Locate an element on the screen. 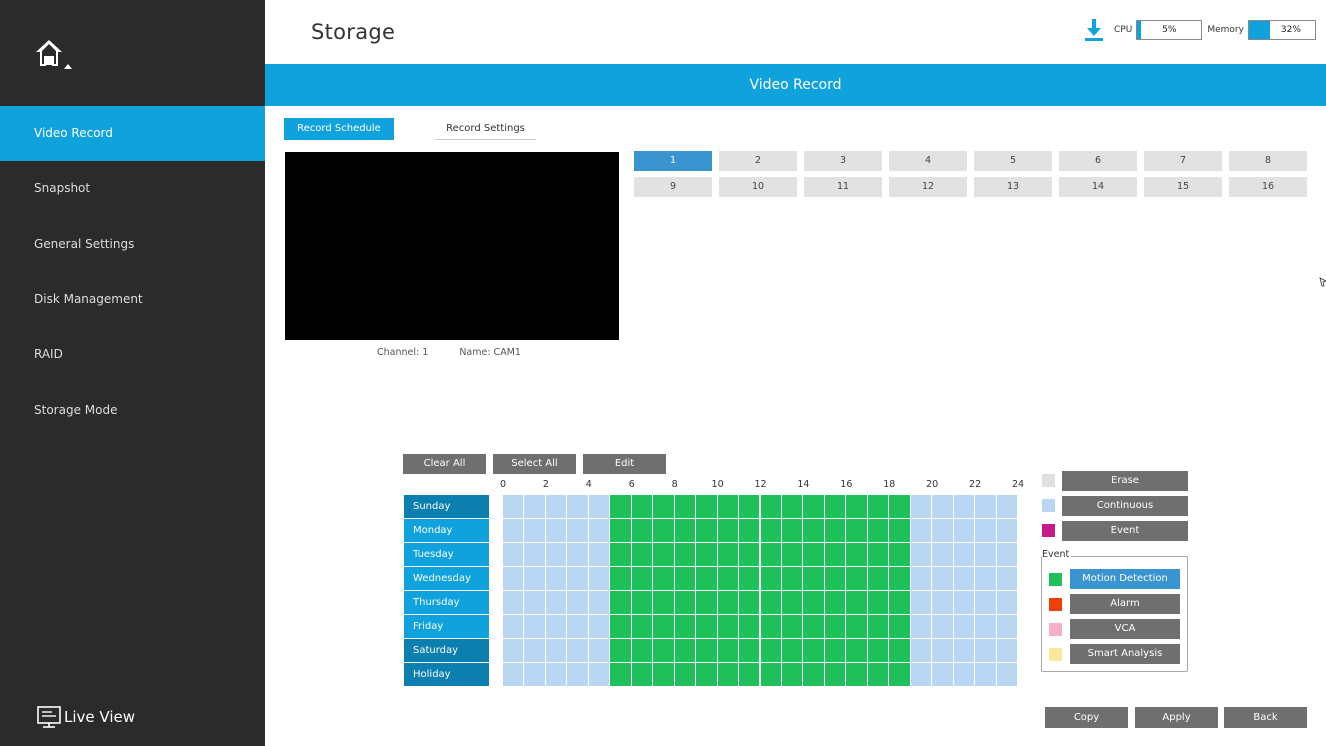 The height and width of the screenshot is (746, 1326). back-button: Back is located at coordinates (1265, 717).